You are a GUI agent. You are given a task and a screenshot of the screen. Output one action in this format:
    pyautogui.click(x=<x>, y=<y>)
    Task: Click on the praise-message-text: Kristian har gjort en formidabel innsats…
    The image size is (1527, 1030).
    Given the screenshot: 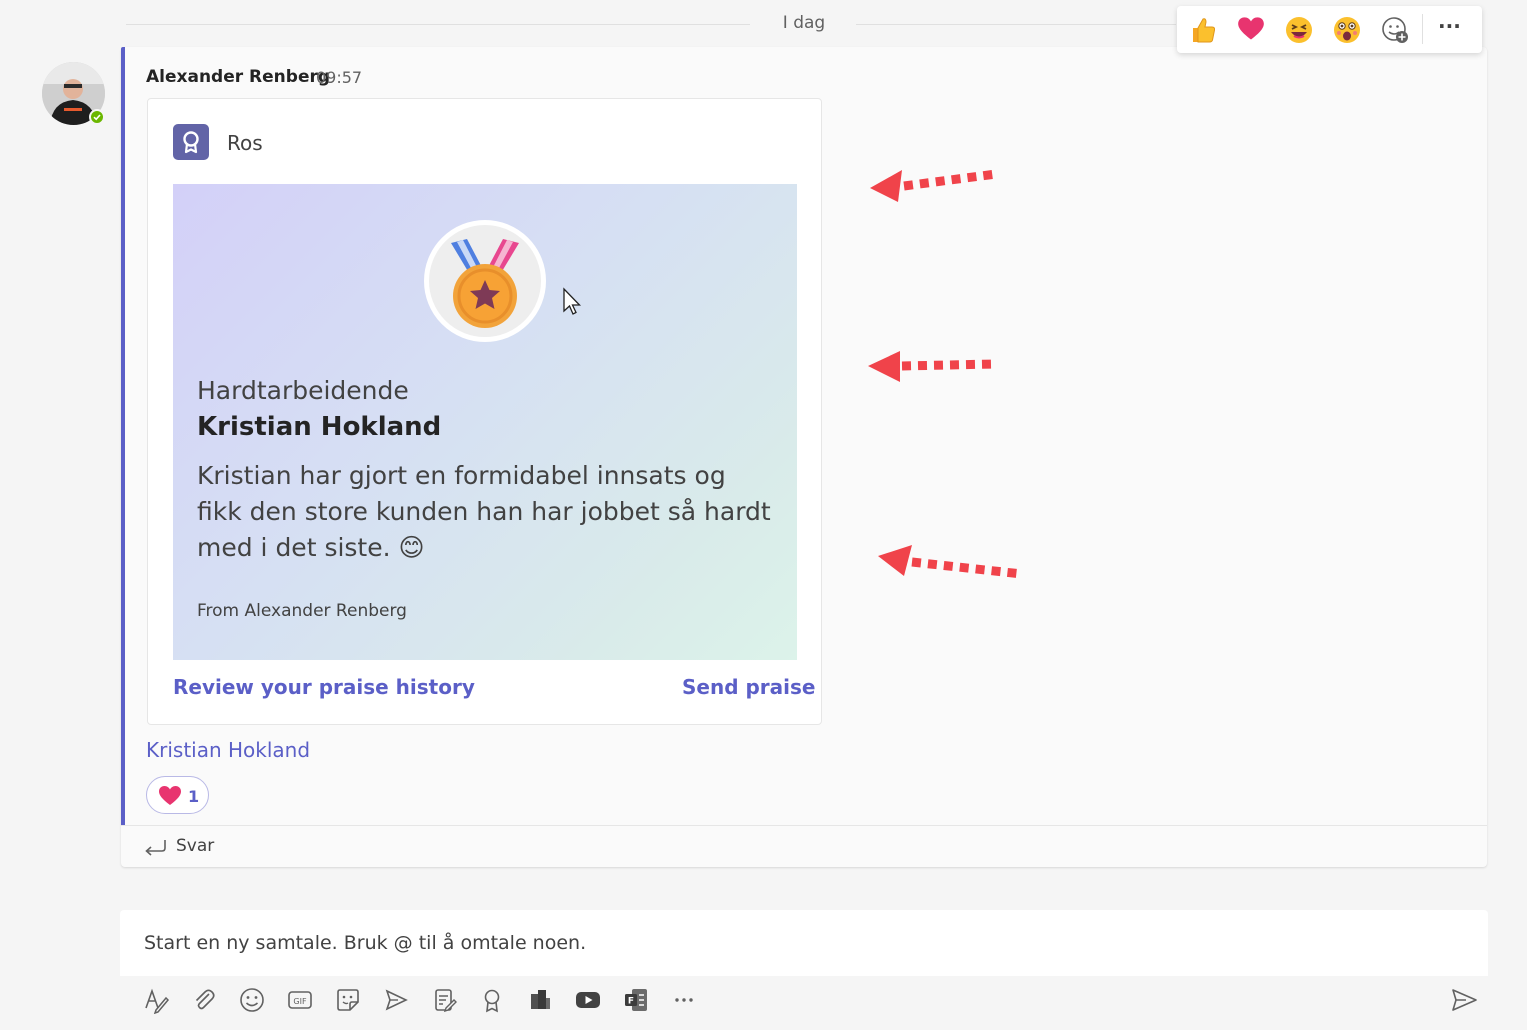 What is the action you would take?
    pyautogui.click(x=484, y=511)
    